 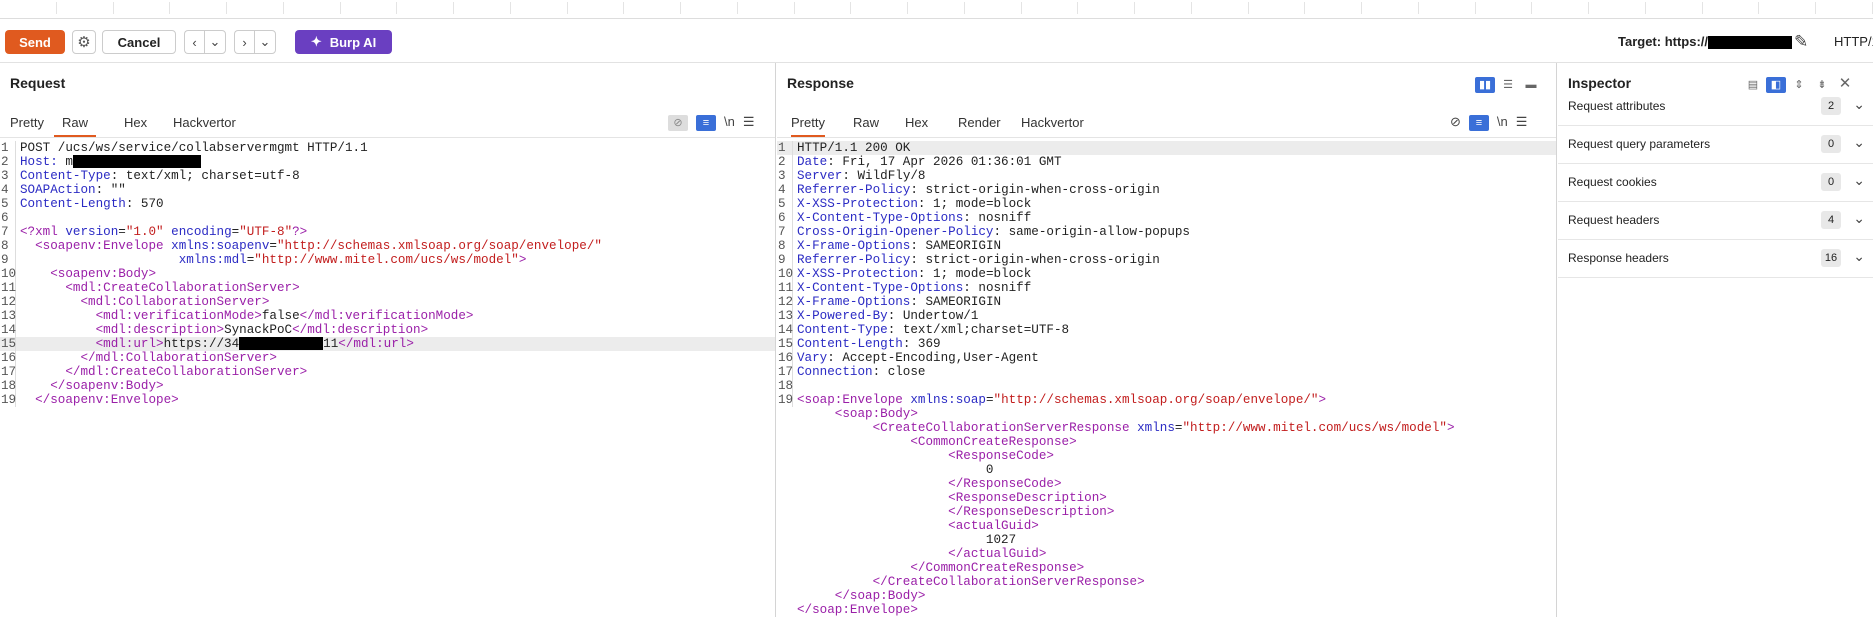 What do you see at coordinates (1166, 218) in the screenshot?
I see `code-line: 6 X-Content-Type-Options: nosniff` at bounding box center [1166, 218].